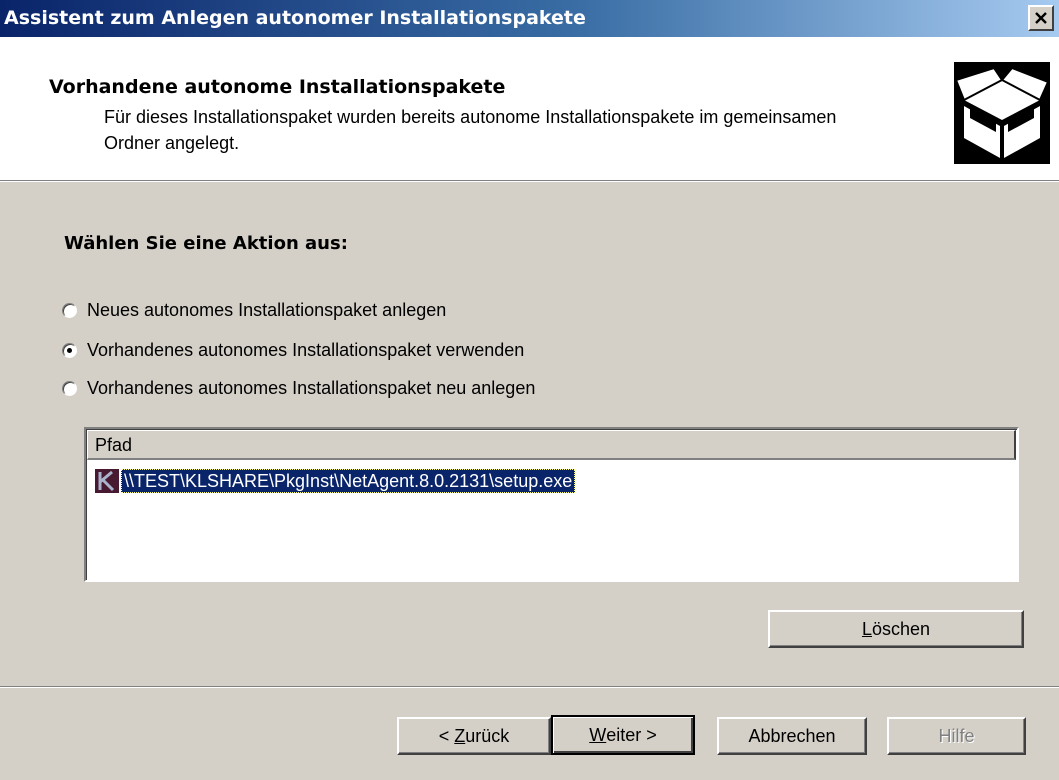 The height and width of the screenshot is (780, 1059). I want to click on button-label: Hilfe, so click(956, 735).